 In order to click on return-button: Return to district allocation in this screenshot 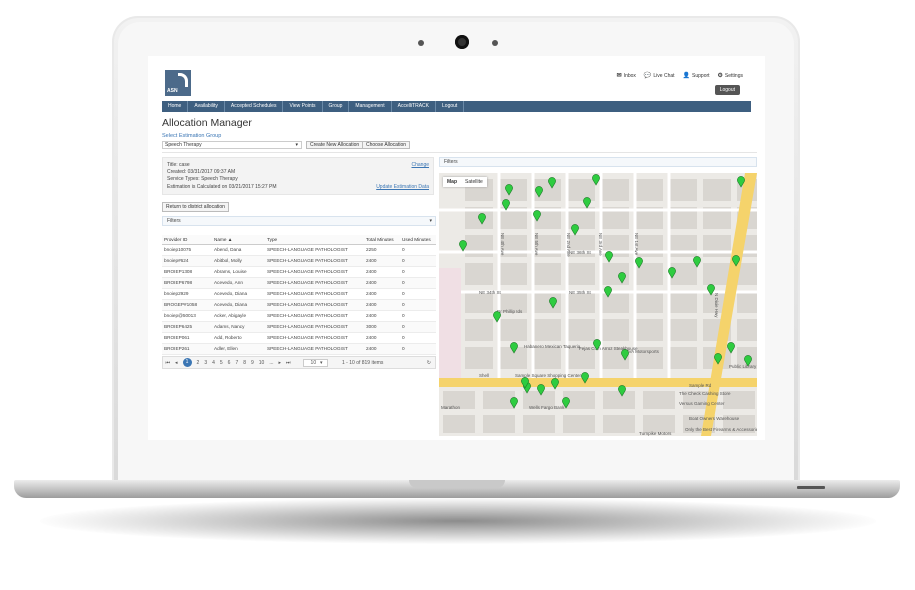, I will do `click(195, 207)`.